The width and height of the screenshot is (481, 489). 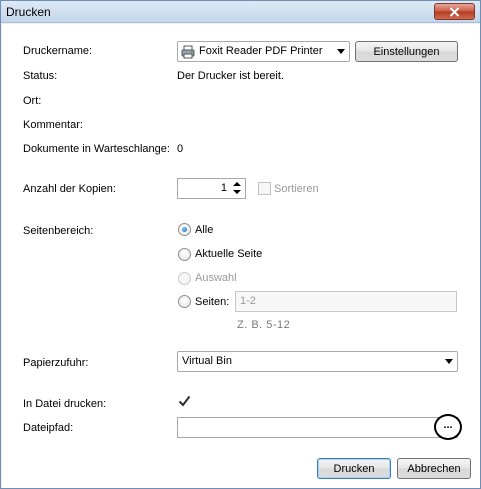 What do you see at coordinates (65, 404) in the screenshot?
I see `print-to-file-label: In Datei drucken:` at bounding box center [65, 404].